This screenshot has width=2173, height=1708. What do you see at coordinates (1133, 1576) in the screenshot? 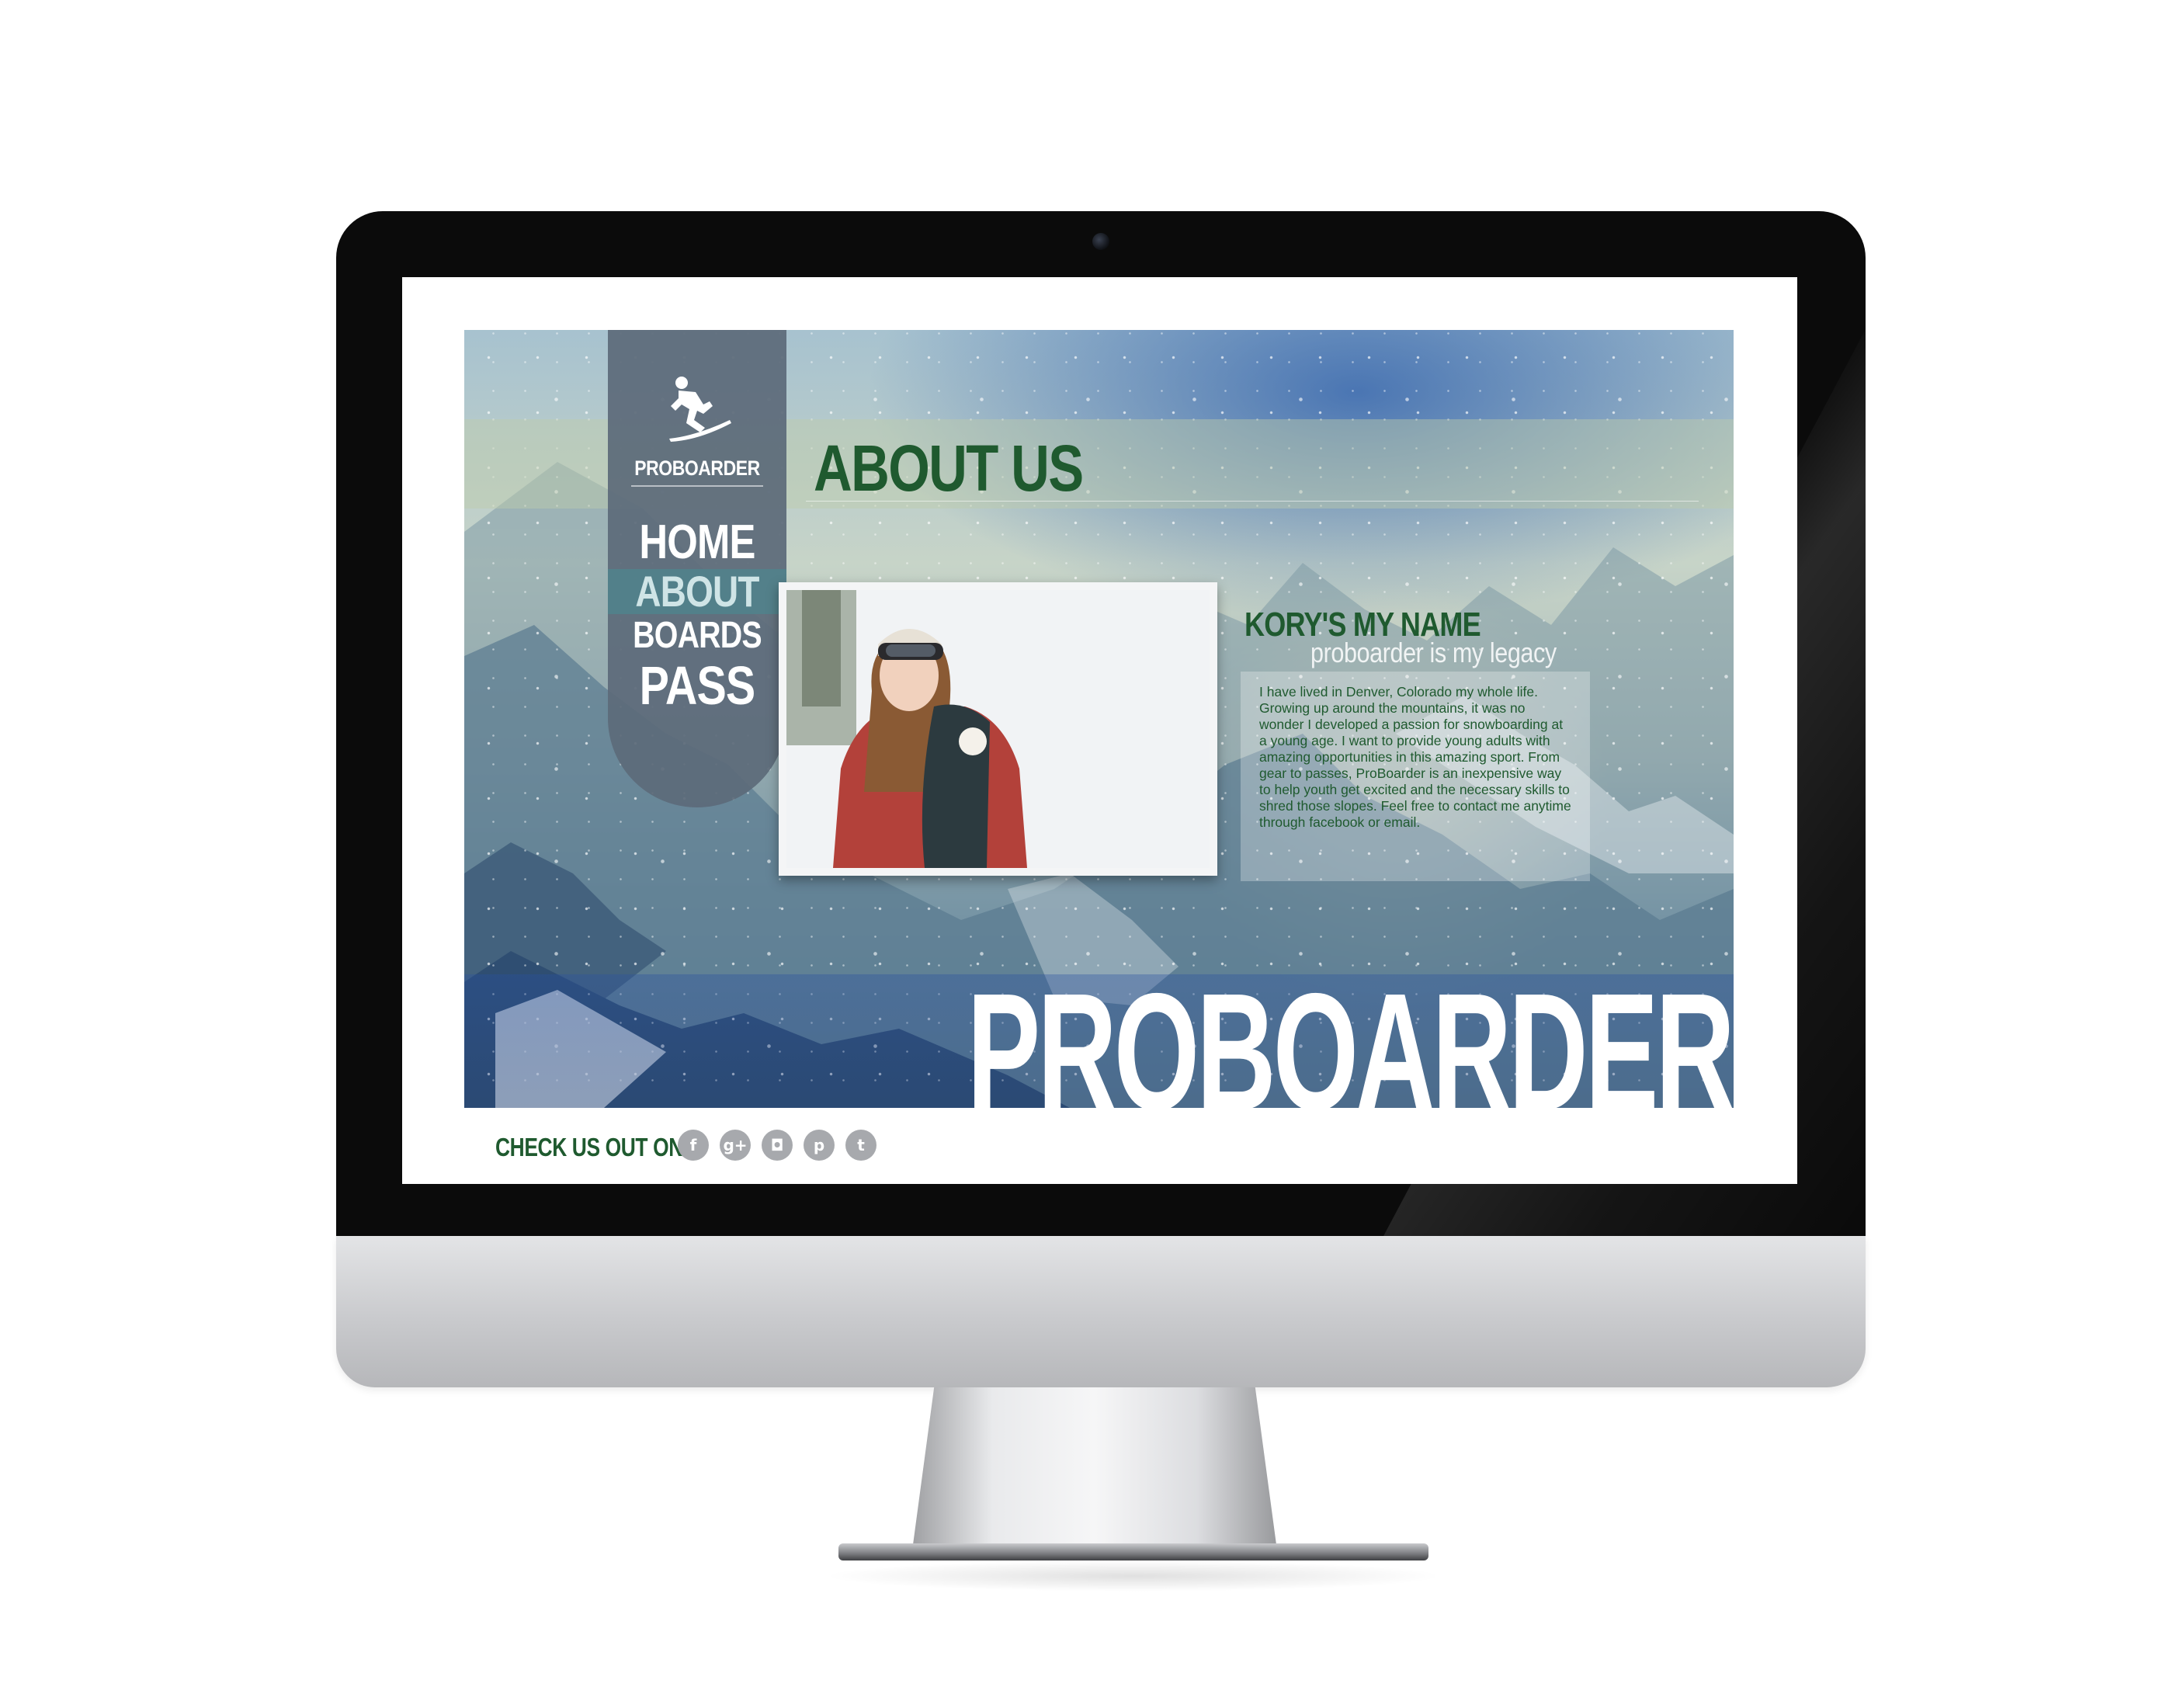
I see `stand-shadow` at bounding box center [1133, 1576].